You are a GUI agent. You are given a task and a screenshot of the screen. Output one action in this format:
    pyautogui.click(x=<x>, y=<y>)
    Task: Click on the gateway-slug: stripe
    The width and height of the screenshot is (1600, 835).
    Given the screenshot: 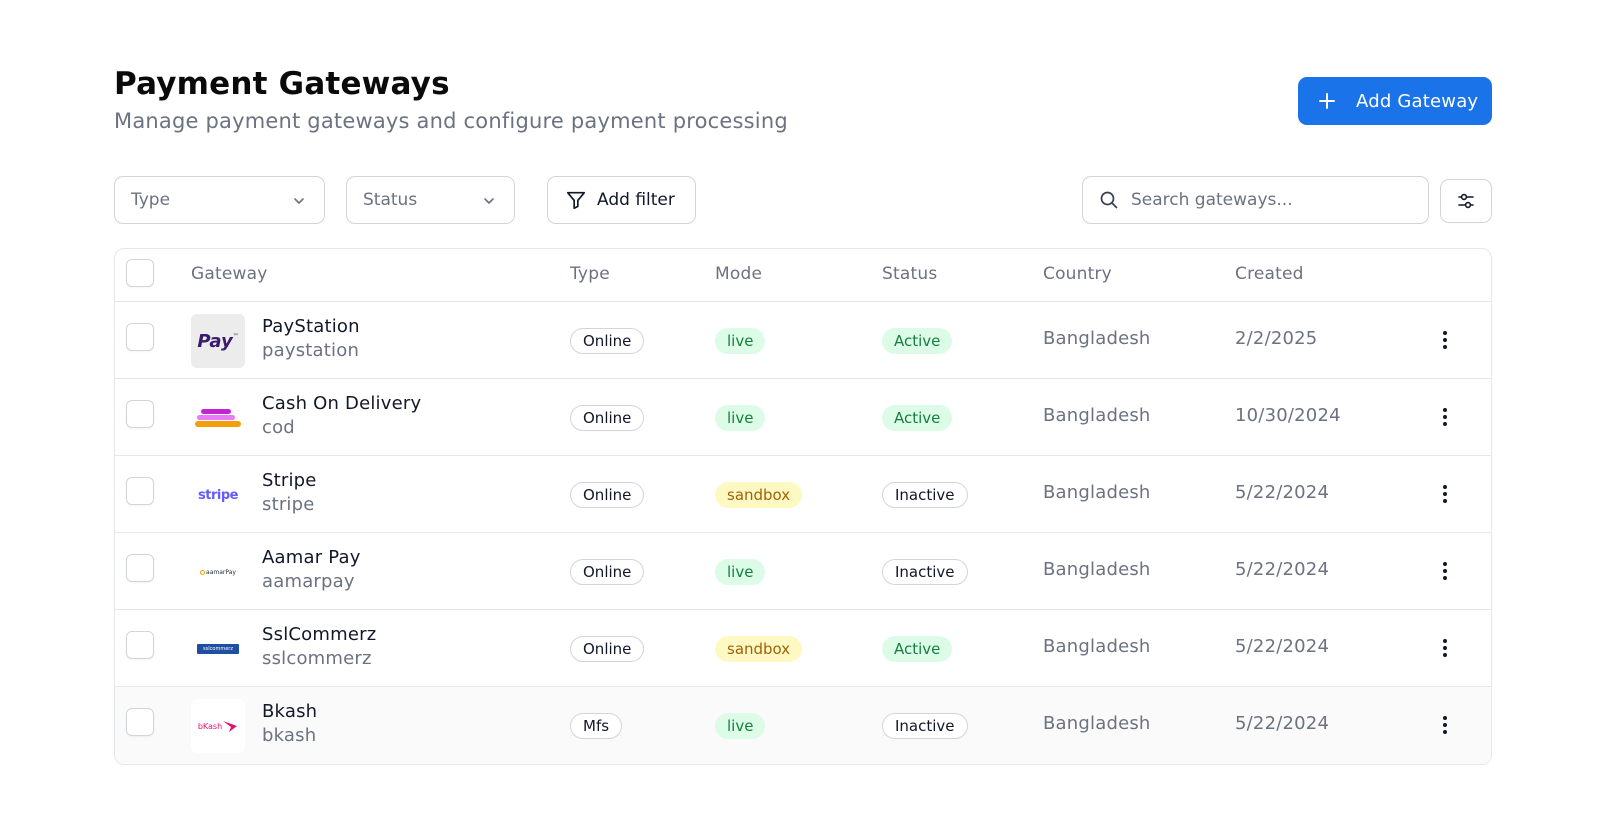 What is the action you would take?
    pyautogui.click(x=288, y=504)
    